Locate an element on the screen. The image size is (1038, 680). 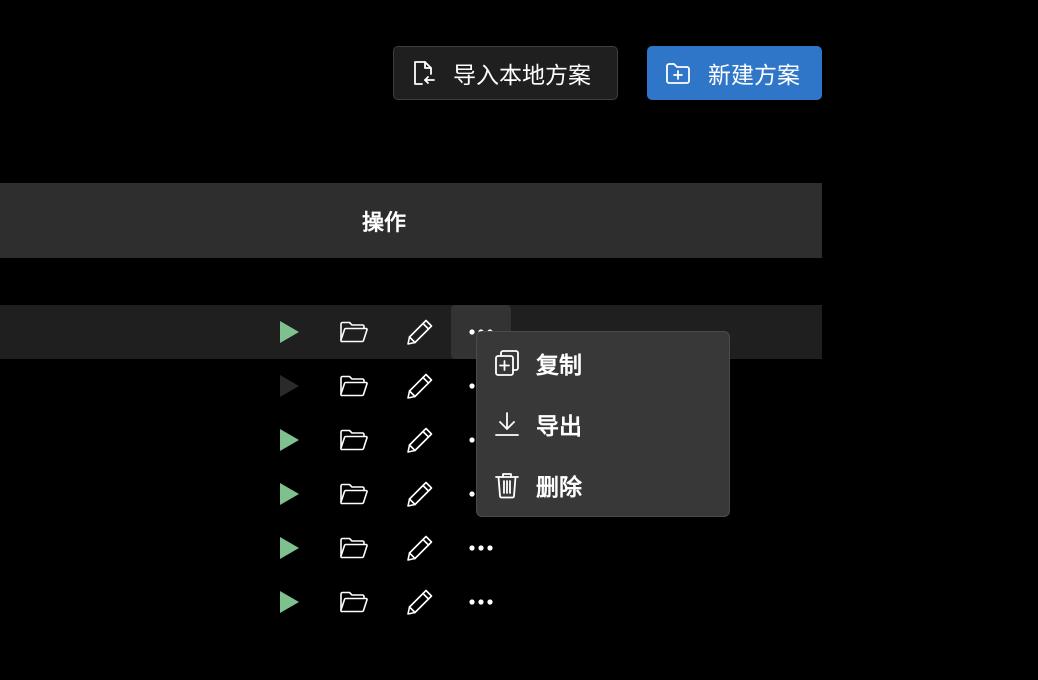
menu-item-delete-label: 删除 is located at coordinates (559, 488).